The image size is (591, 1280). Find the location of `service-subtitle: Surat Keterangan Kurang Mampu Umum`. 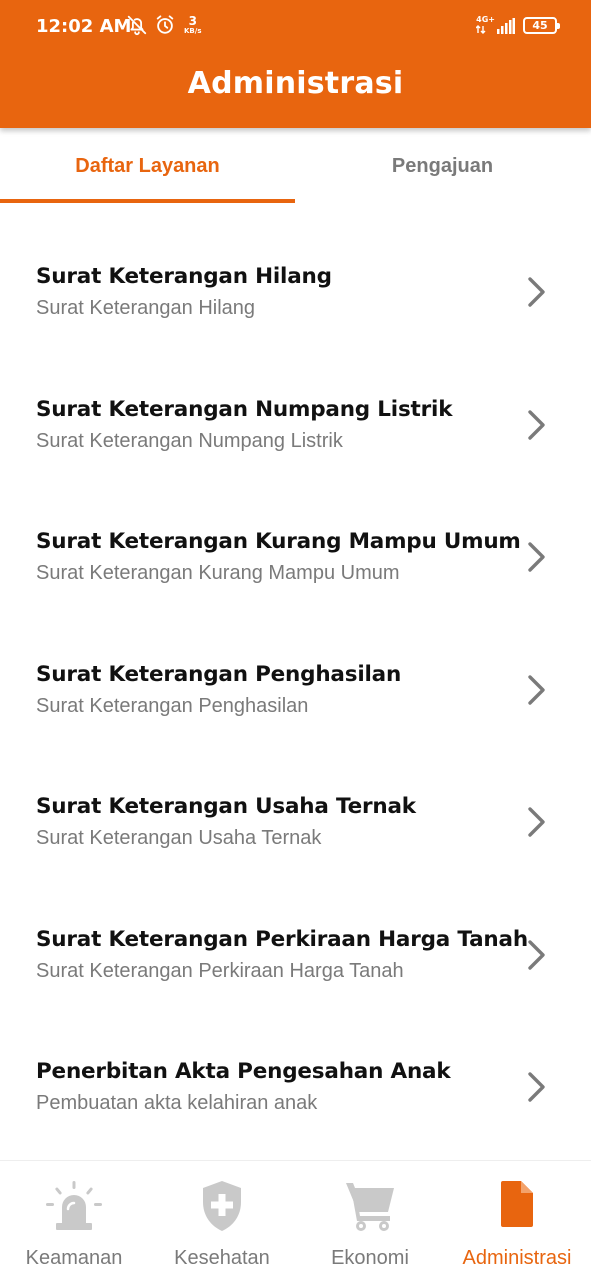

service-subtitle: Surat Keterangan Kurang Mampu Umum is located at coordinates (218, 573).